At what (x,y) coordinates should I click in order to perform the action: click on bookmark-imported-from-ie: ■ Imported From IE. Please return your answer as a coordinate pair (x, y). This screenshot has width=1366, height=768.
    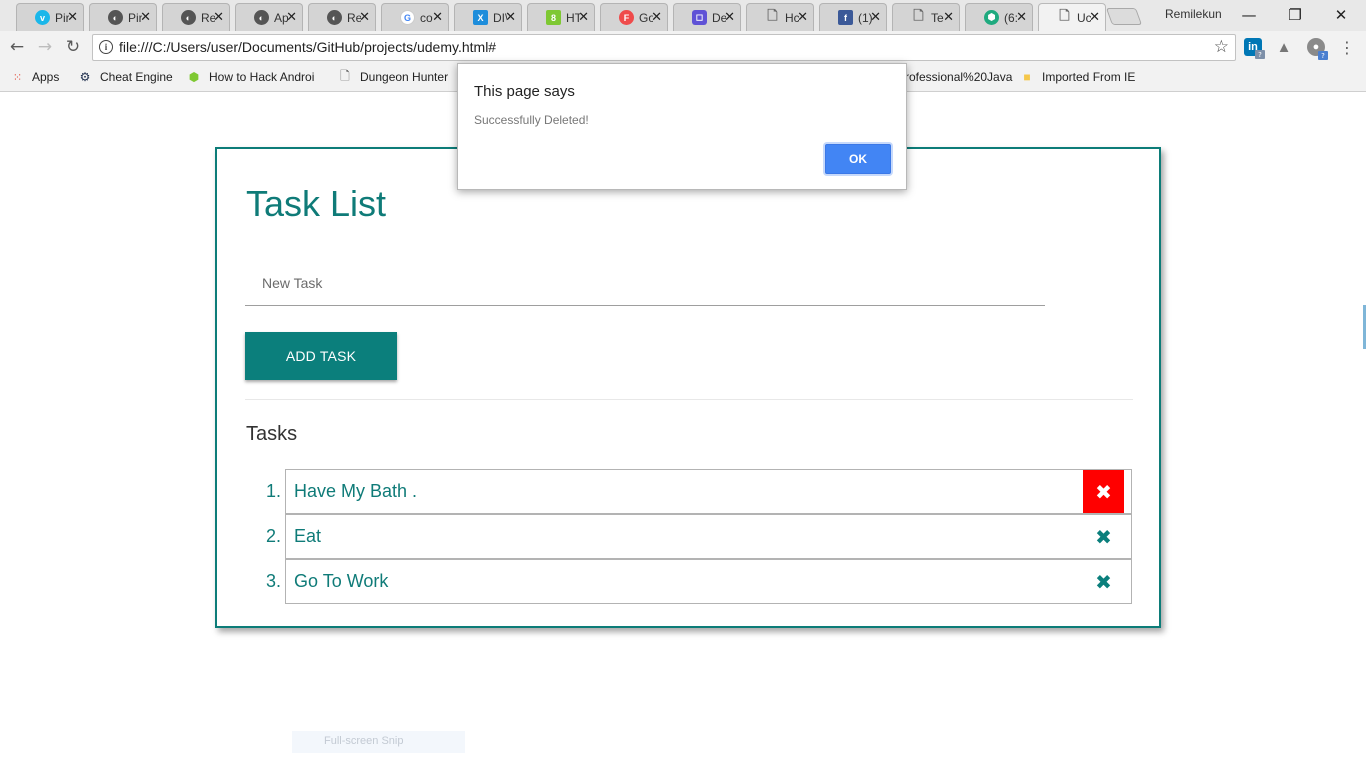
    Looking at the image, I should click on (1077, 77).